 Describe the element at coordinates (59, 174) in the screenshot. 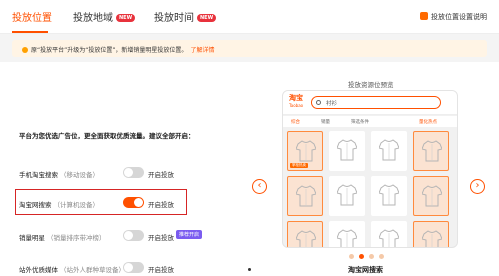

I see `placement-row-mobile-search: 手机淘宝搜索 （移动设备）` at that location.